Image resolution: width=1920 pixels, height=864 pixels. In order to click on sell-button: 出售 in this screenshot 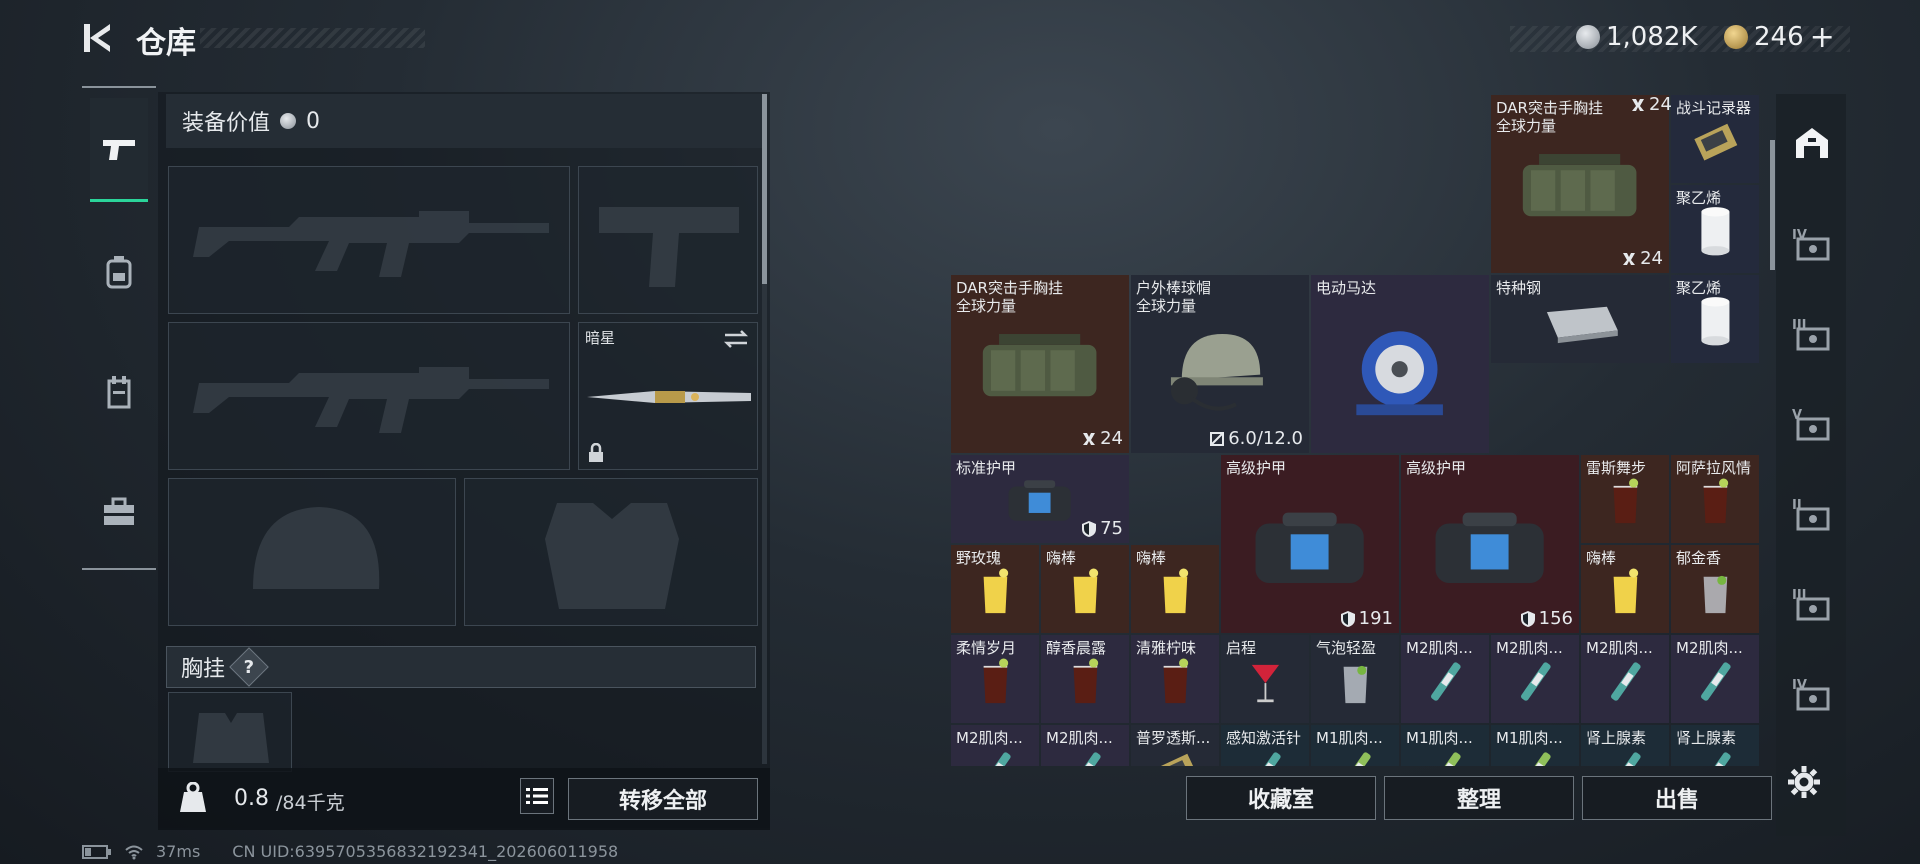, I will do `click(1677, 798)`.